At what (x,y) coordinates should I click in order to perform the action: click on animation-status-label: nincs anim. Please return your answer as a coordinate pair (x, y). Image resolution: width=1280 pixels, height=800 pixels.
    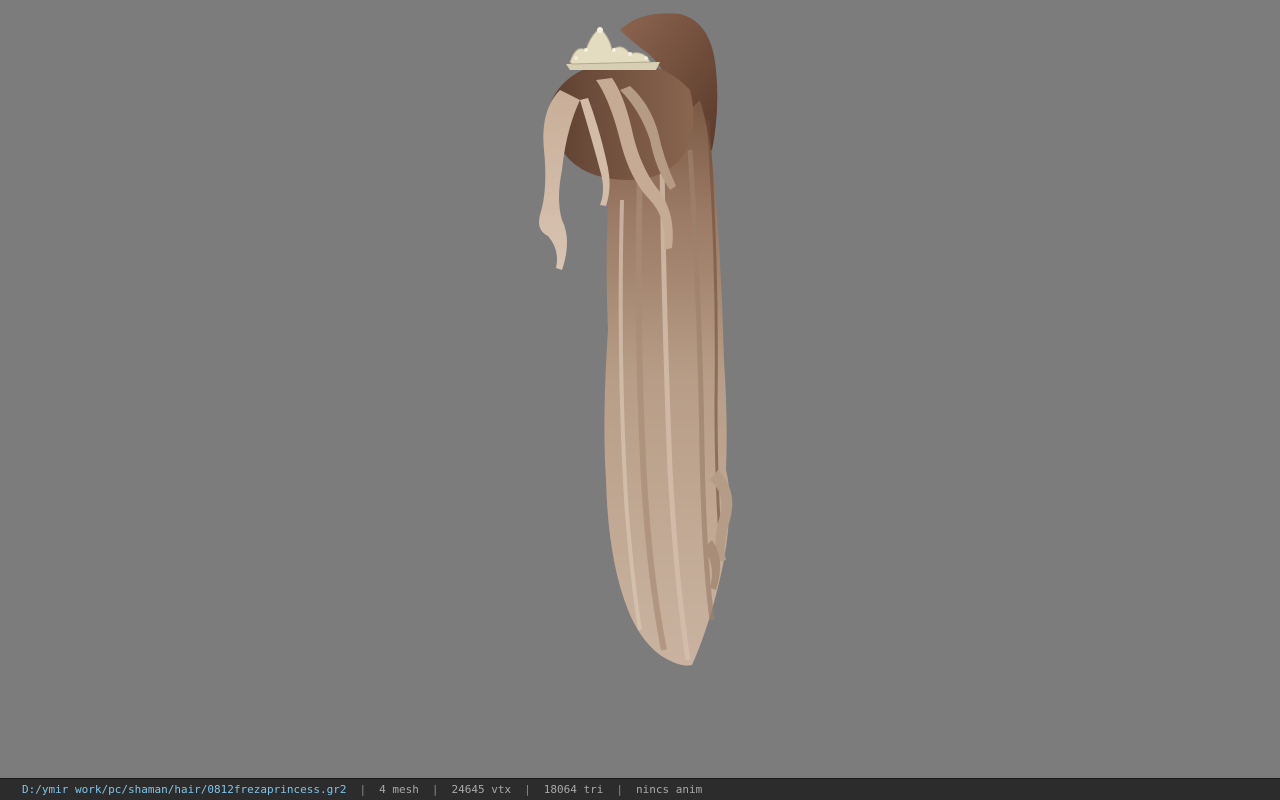
    Looking at the image, I should click on (669, 789).